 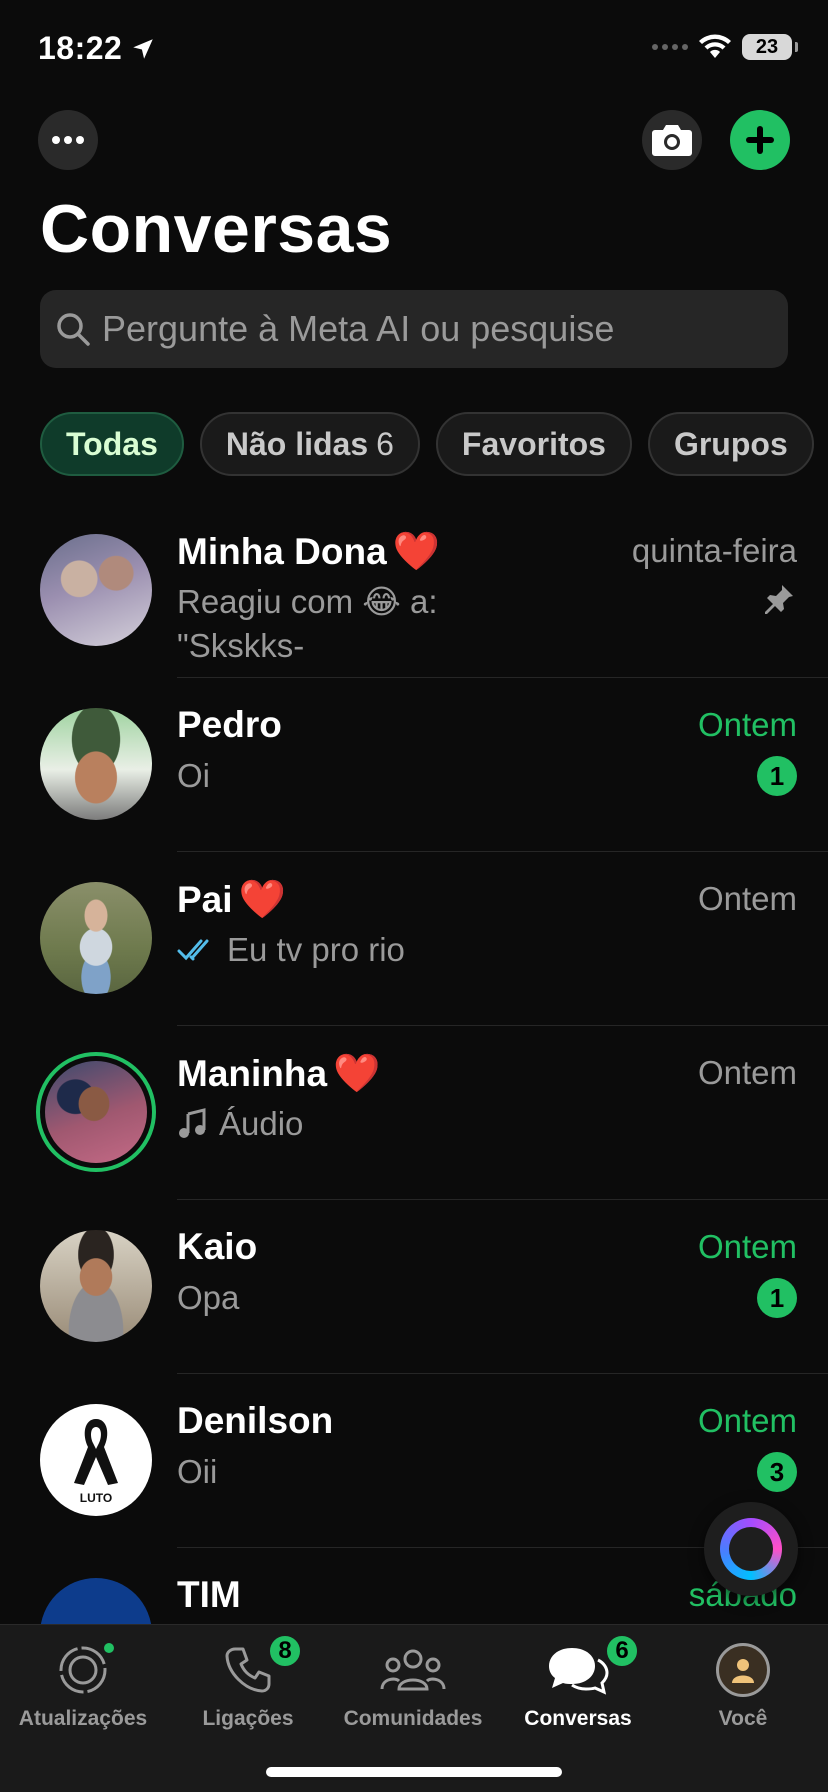 What do you see at coordinates (241, 645) in the screenshot?
I see `preview-line-2: "Skskks-` at bounding box center [241, 645].